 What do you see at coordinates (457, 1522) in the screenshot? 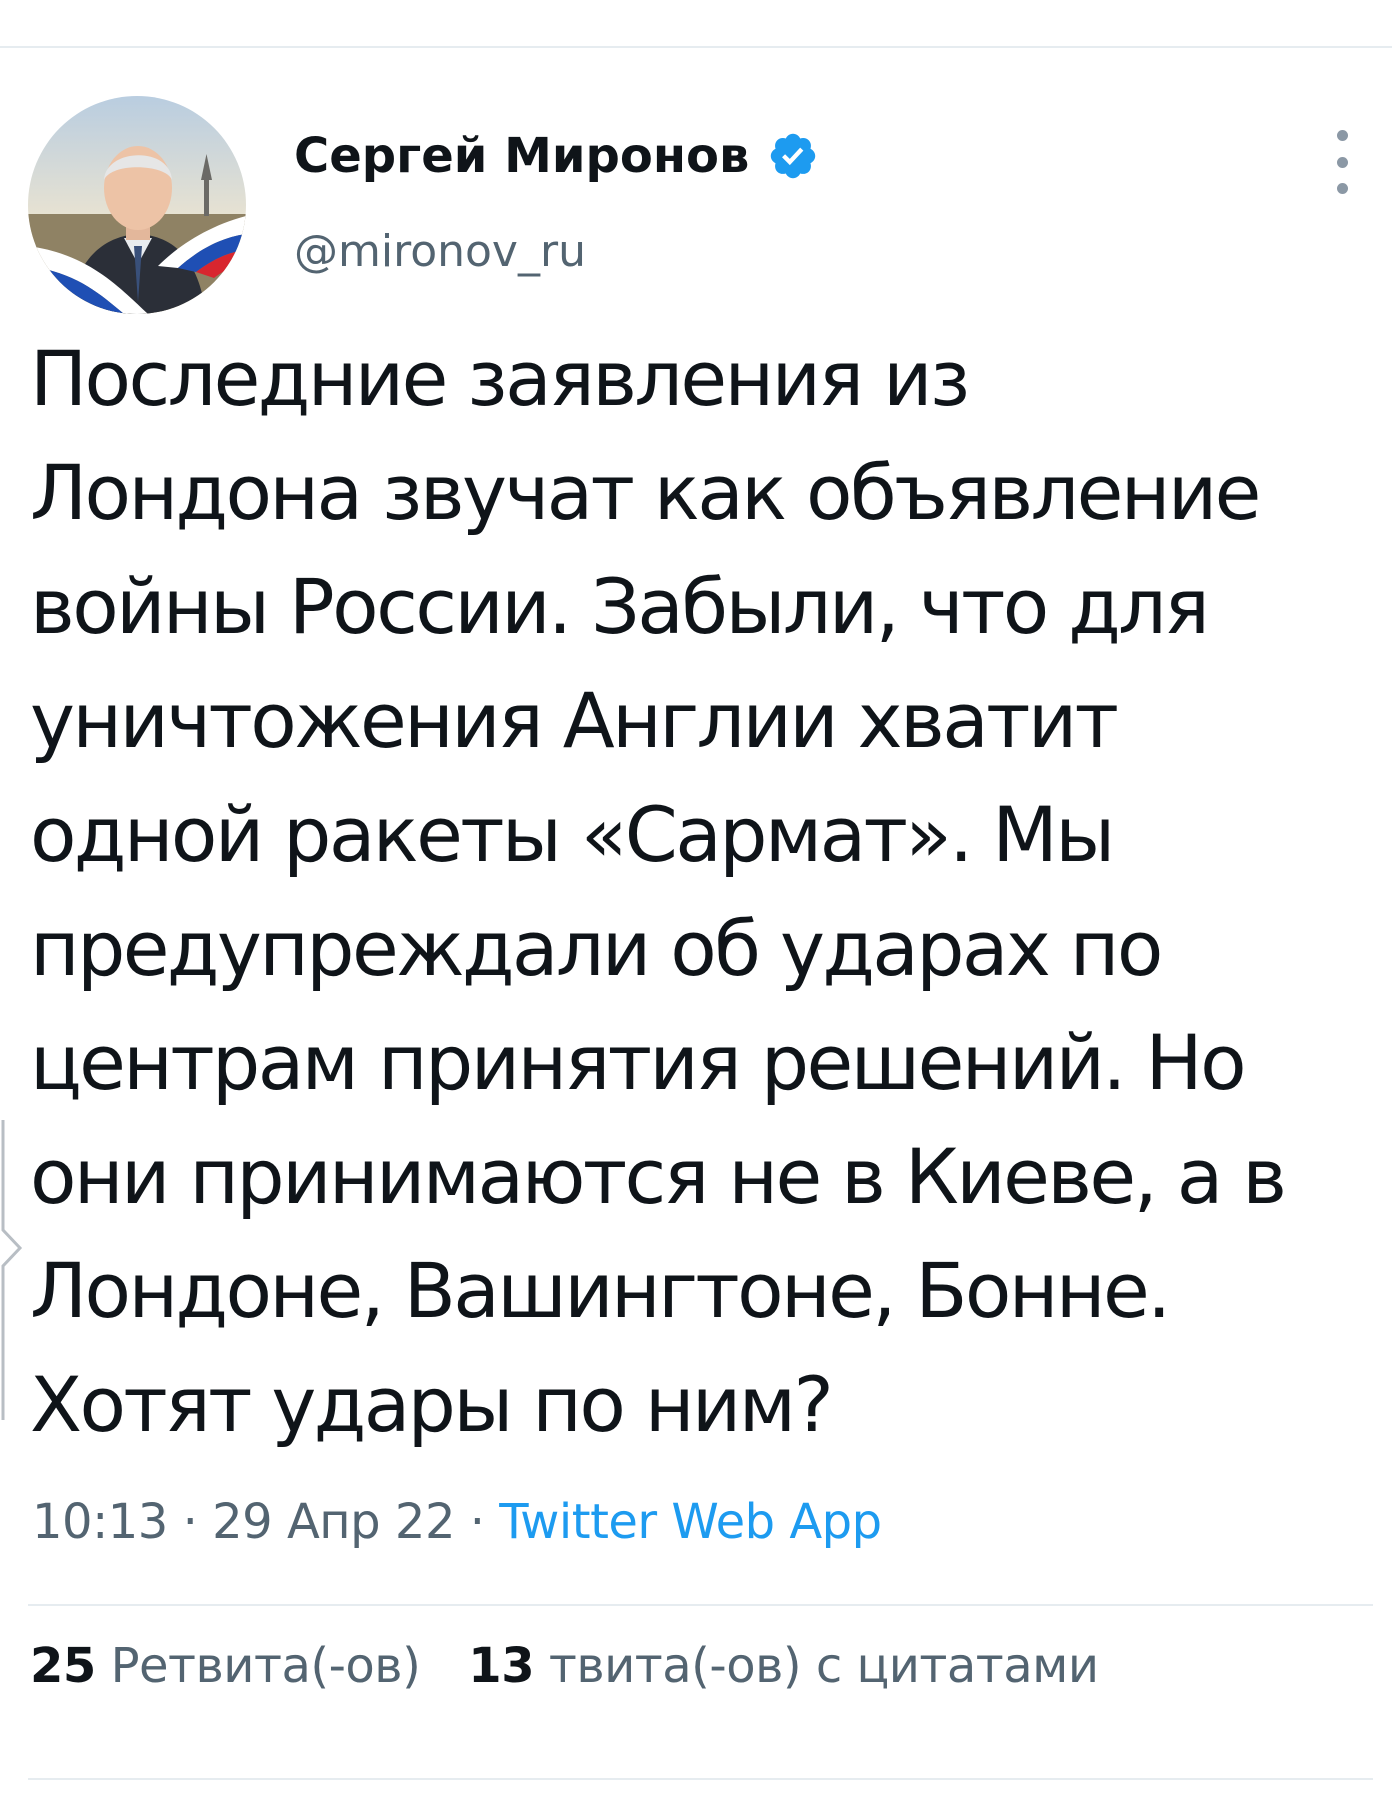
I see `tweet-metadata: 10:13 · 29 Апр 22 · Twitter Web App` at bounding box center [457, 1522].